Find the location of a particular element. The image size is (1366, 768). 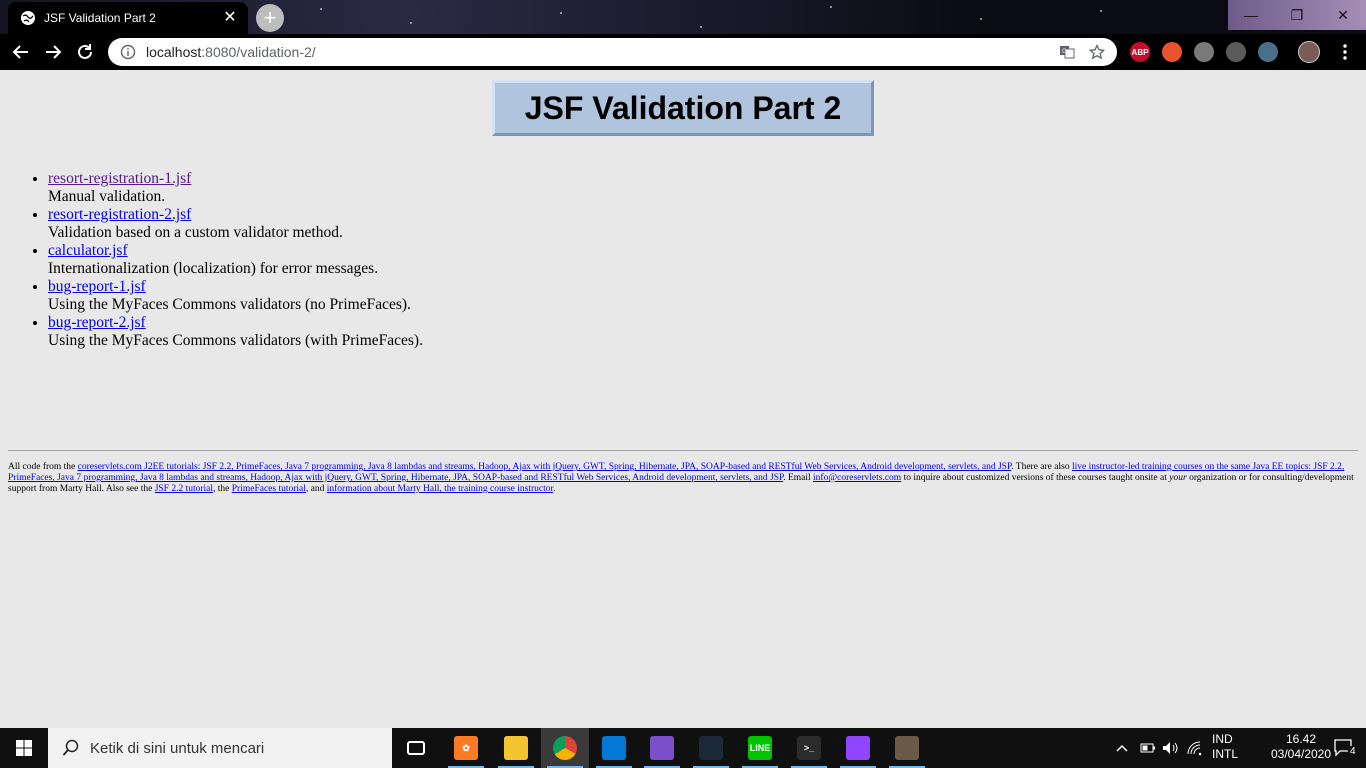

input-language-indicator: IND INTL is located at coordinates (1227, 747).